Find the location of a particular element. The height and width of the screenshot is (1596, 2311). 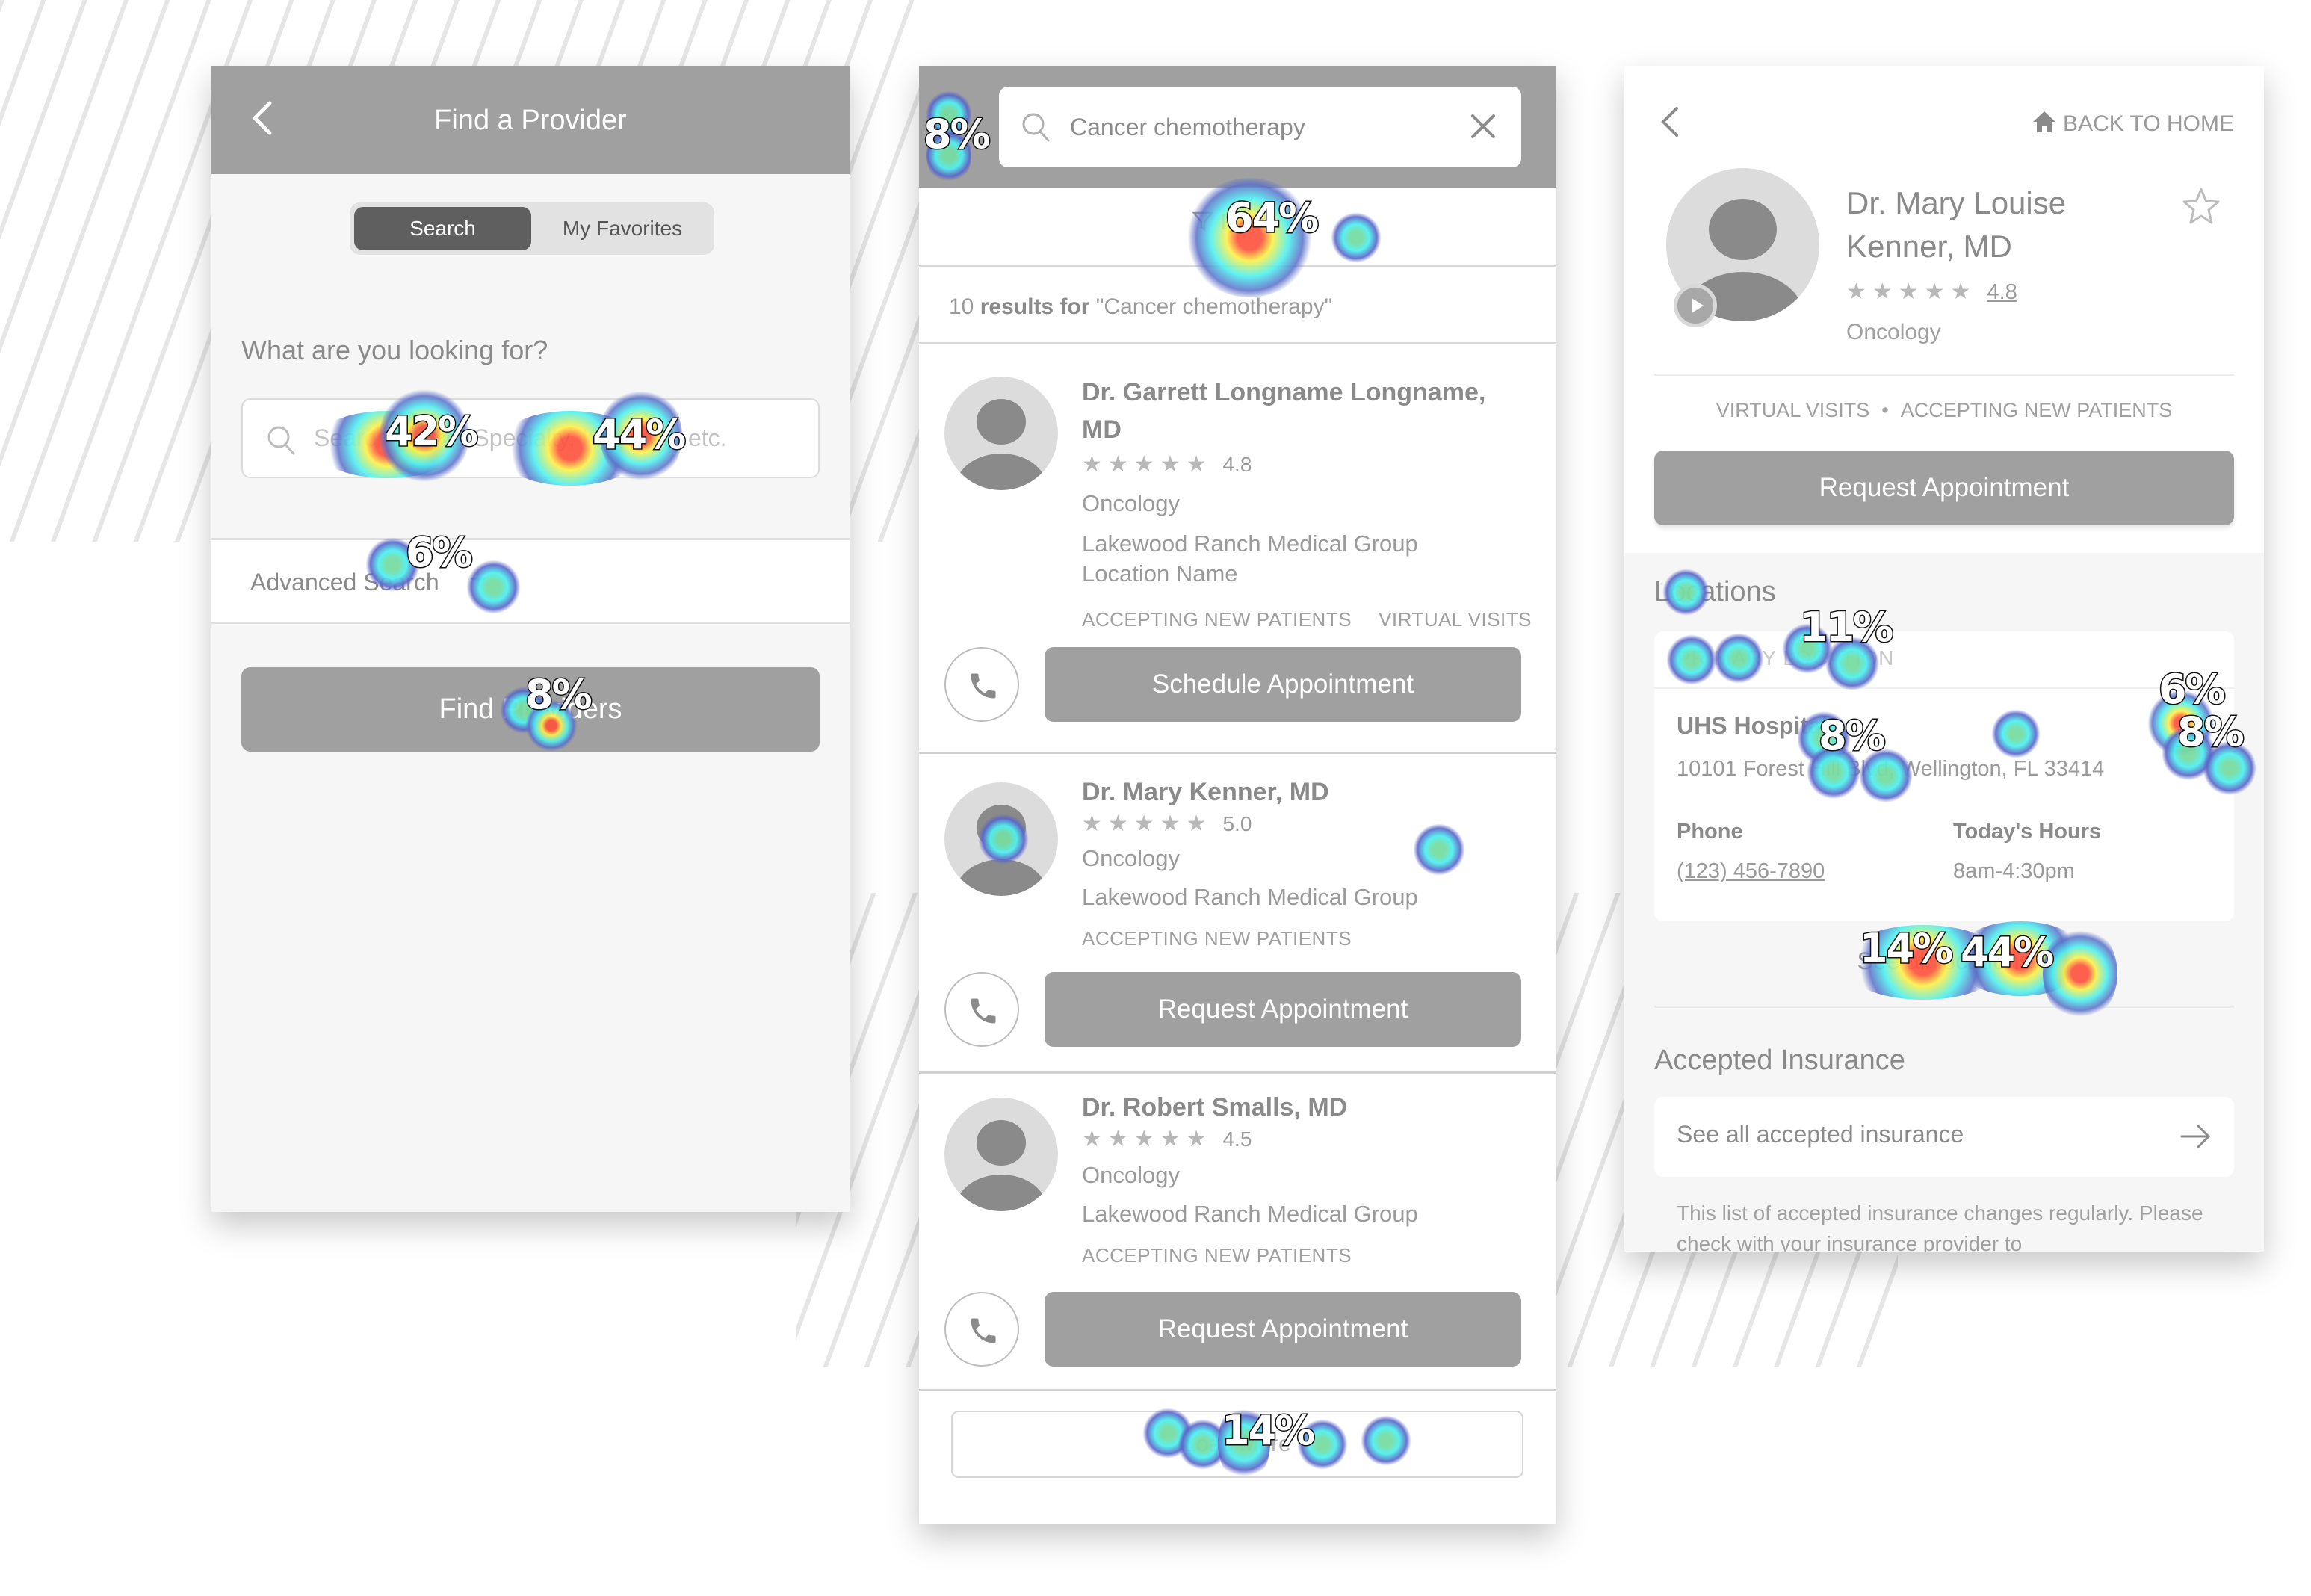

tab-search: Search is located at coordinates (443, 229).